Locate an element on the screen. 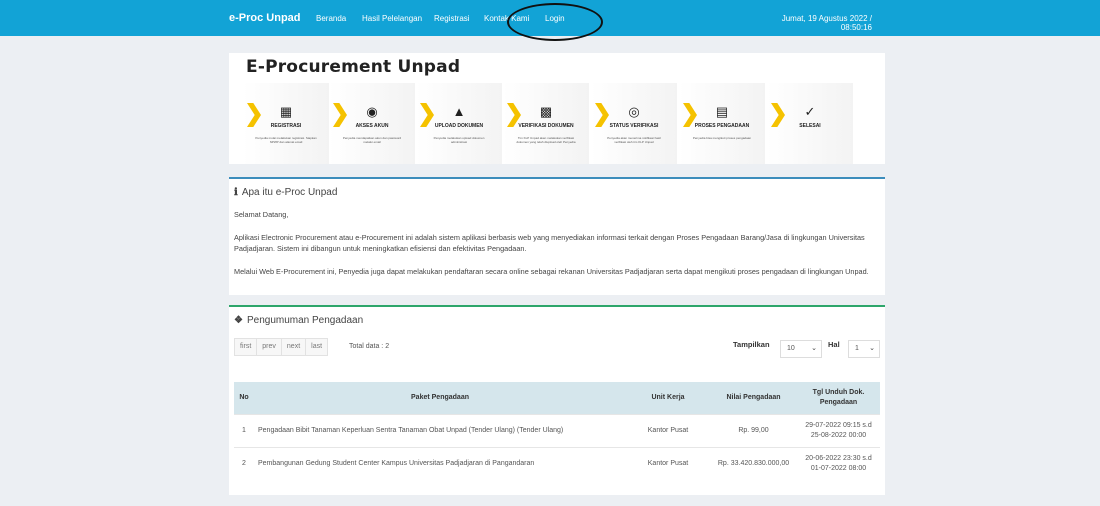  col-nilai: Nilai Pengadaan is located at coordinates (753, 398).